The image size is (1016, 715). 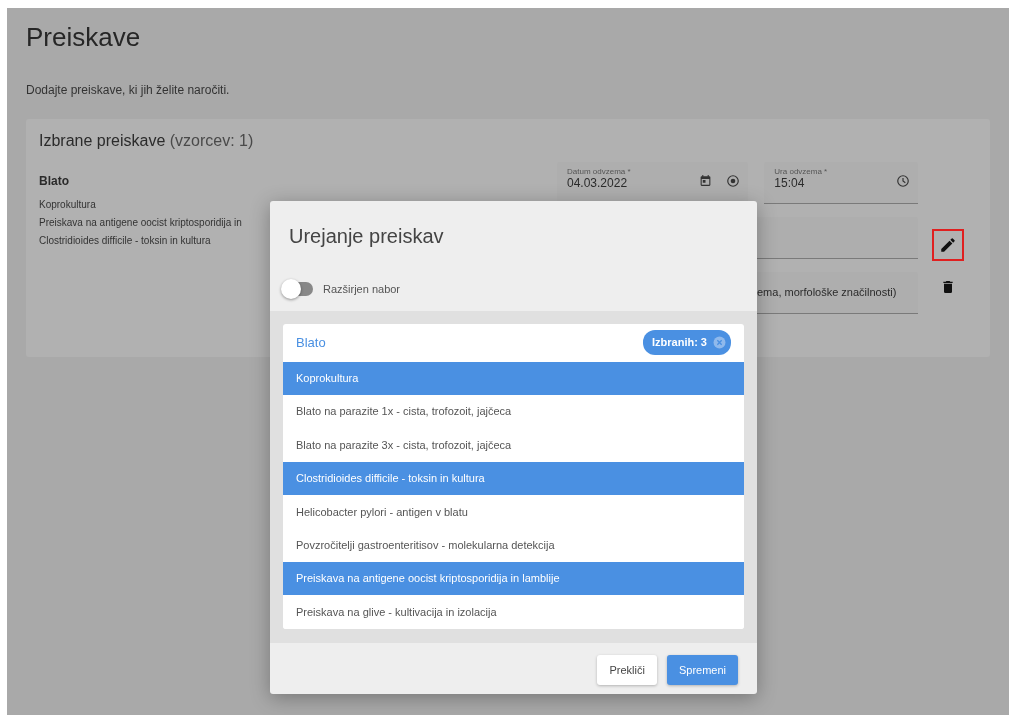 What do you see at coordinates (627, 670) in the screenshot?
I see `cancel-button: Prekliči` at bounding box center [627, 670].